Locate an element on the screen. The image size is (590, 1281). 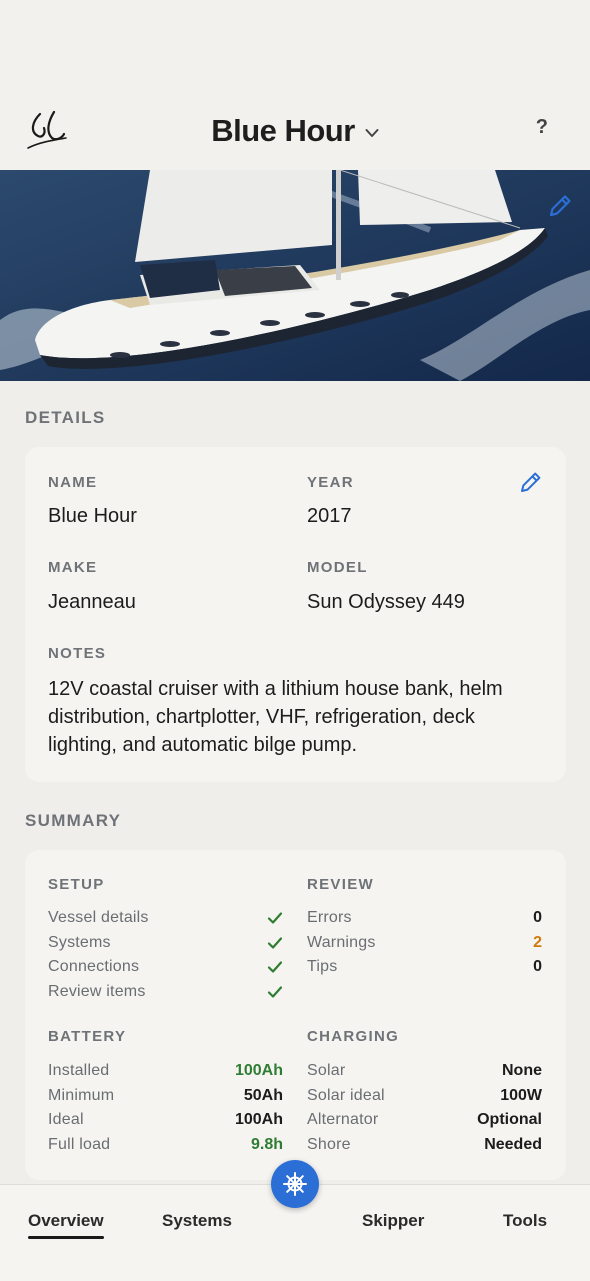
setup-row: Review items is located at coordinates (165, 992).